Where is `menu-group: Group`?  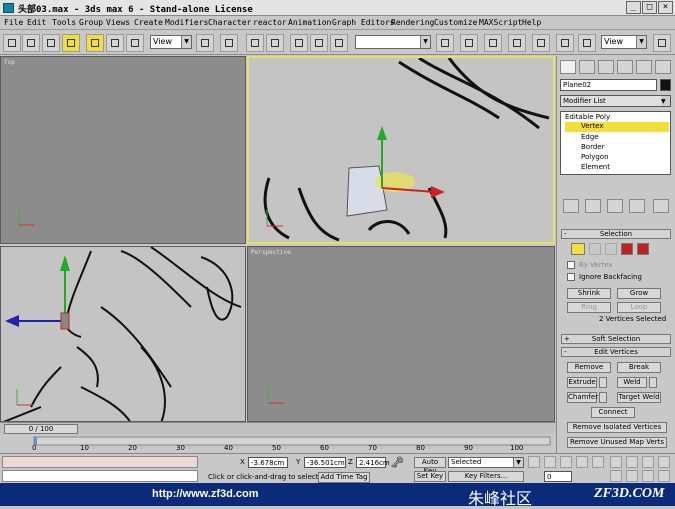 menu-group: Group is located at coordinates (91, 22).